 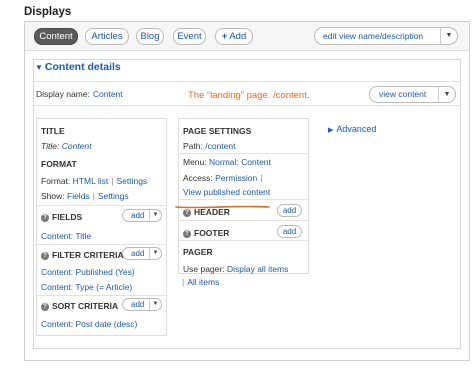 What do you see at coordinates (107, 36) in the screenshot?
I see `tab-articles: Articles` at bounding box center [107, 36].